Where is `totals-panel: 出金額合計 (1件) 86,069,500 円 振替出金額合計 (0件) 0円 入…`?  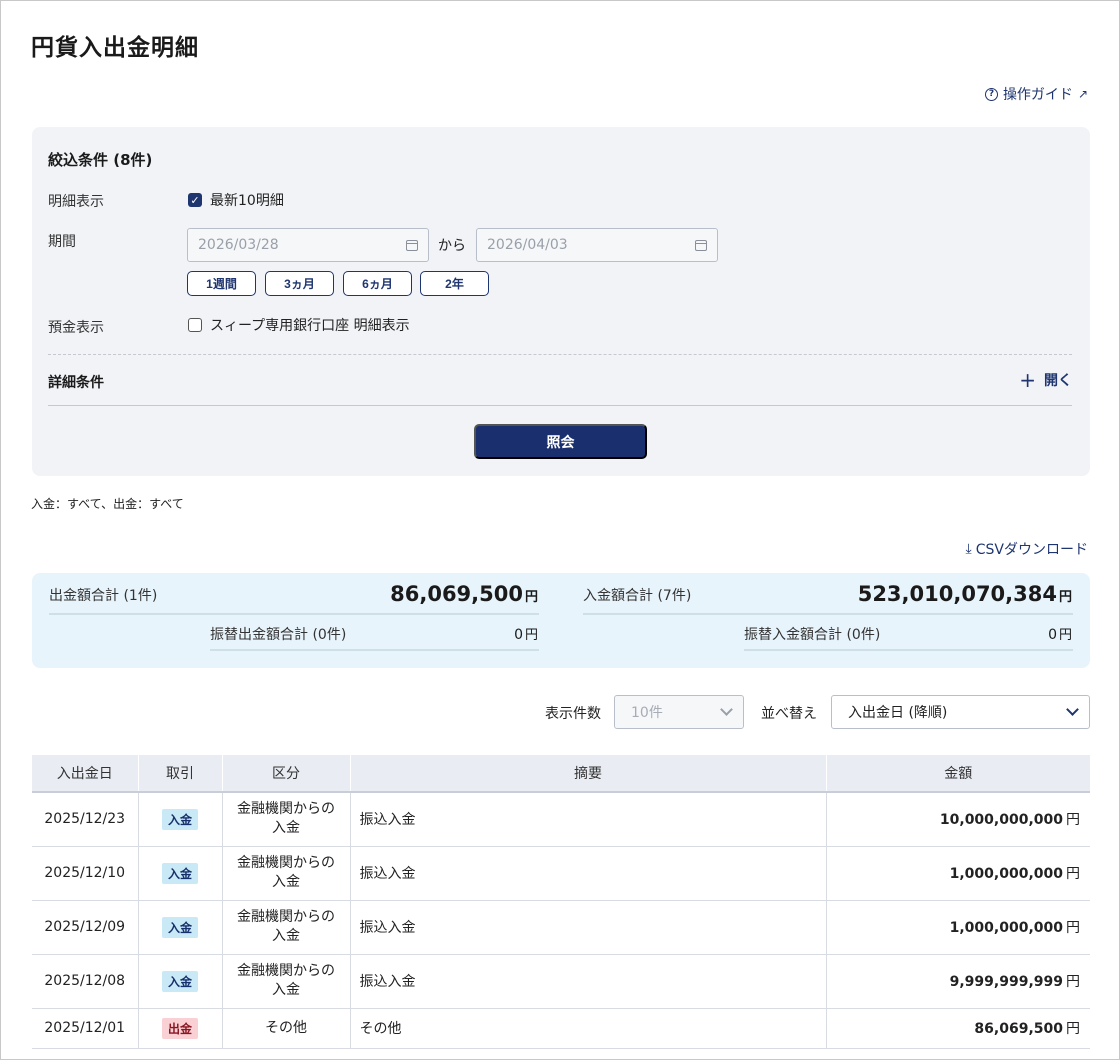
totals-panel: 出金額合計 (1件) 86,069,500 円 振替出金額合計 (0件) 0円 入… is located at coordinates (561, 620).